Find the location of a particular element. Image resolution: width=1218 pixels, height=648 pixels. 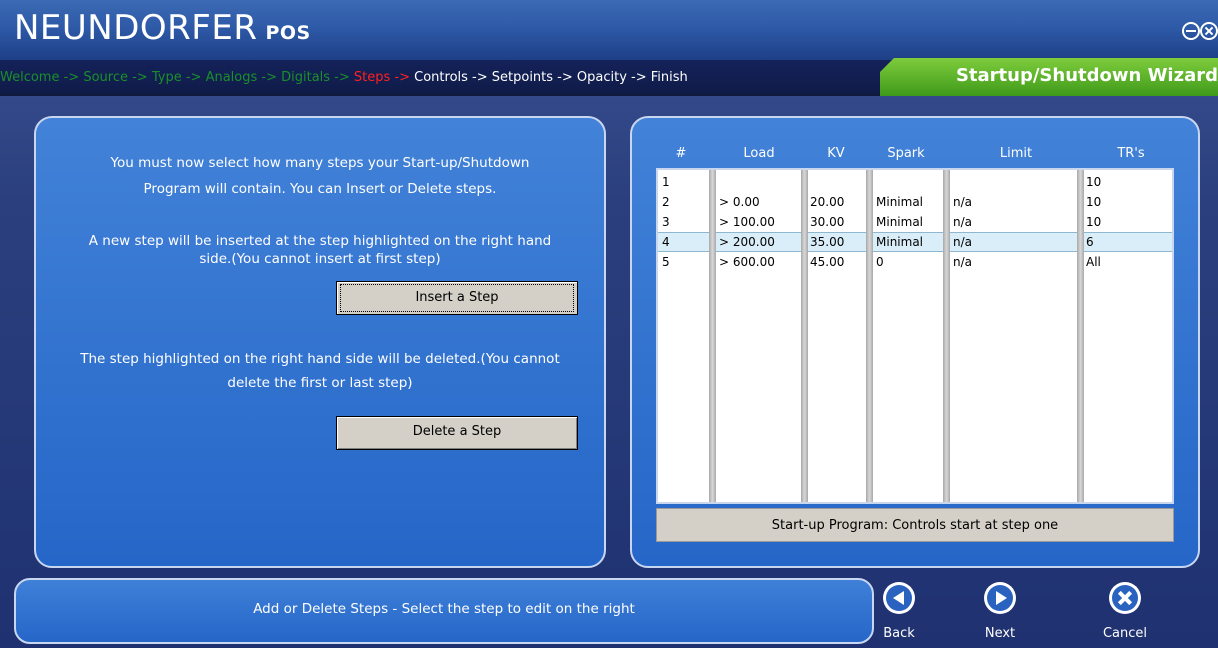

cell-kv: 30.00 is located at coordinates (827, 222).